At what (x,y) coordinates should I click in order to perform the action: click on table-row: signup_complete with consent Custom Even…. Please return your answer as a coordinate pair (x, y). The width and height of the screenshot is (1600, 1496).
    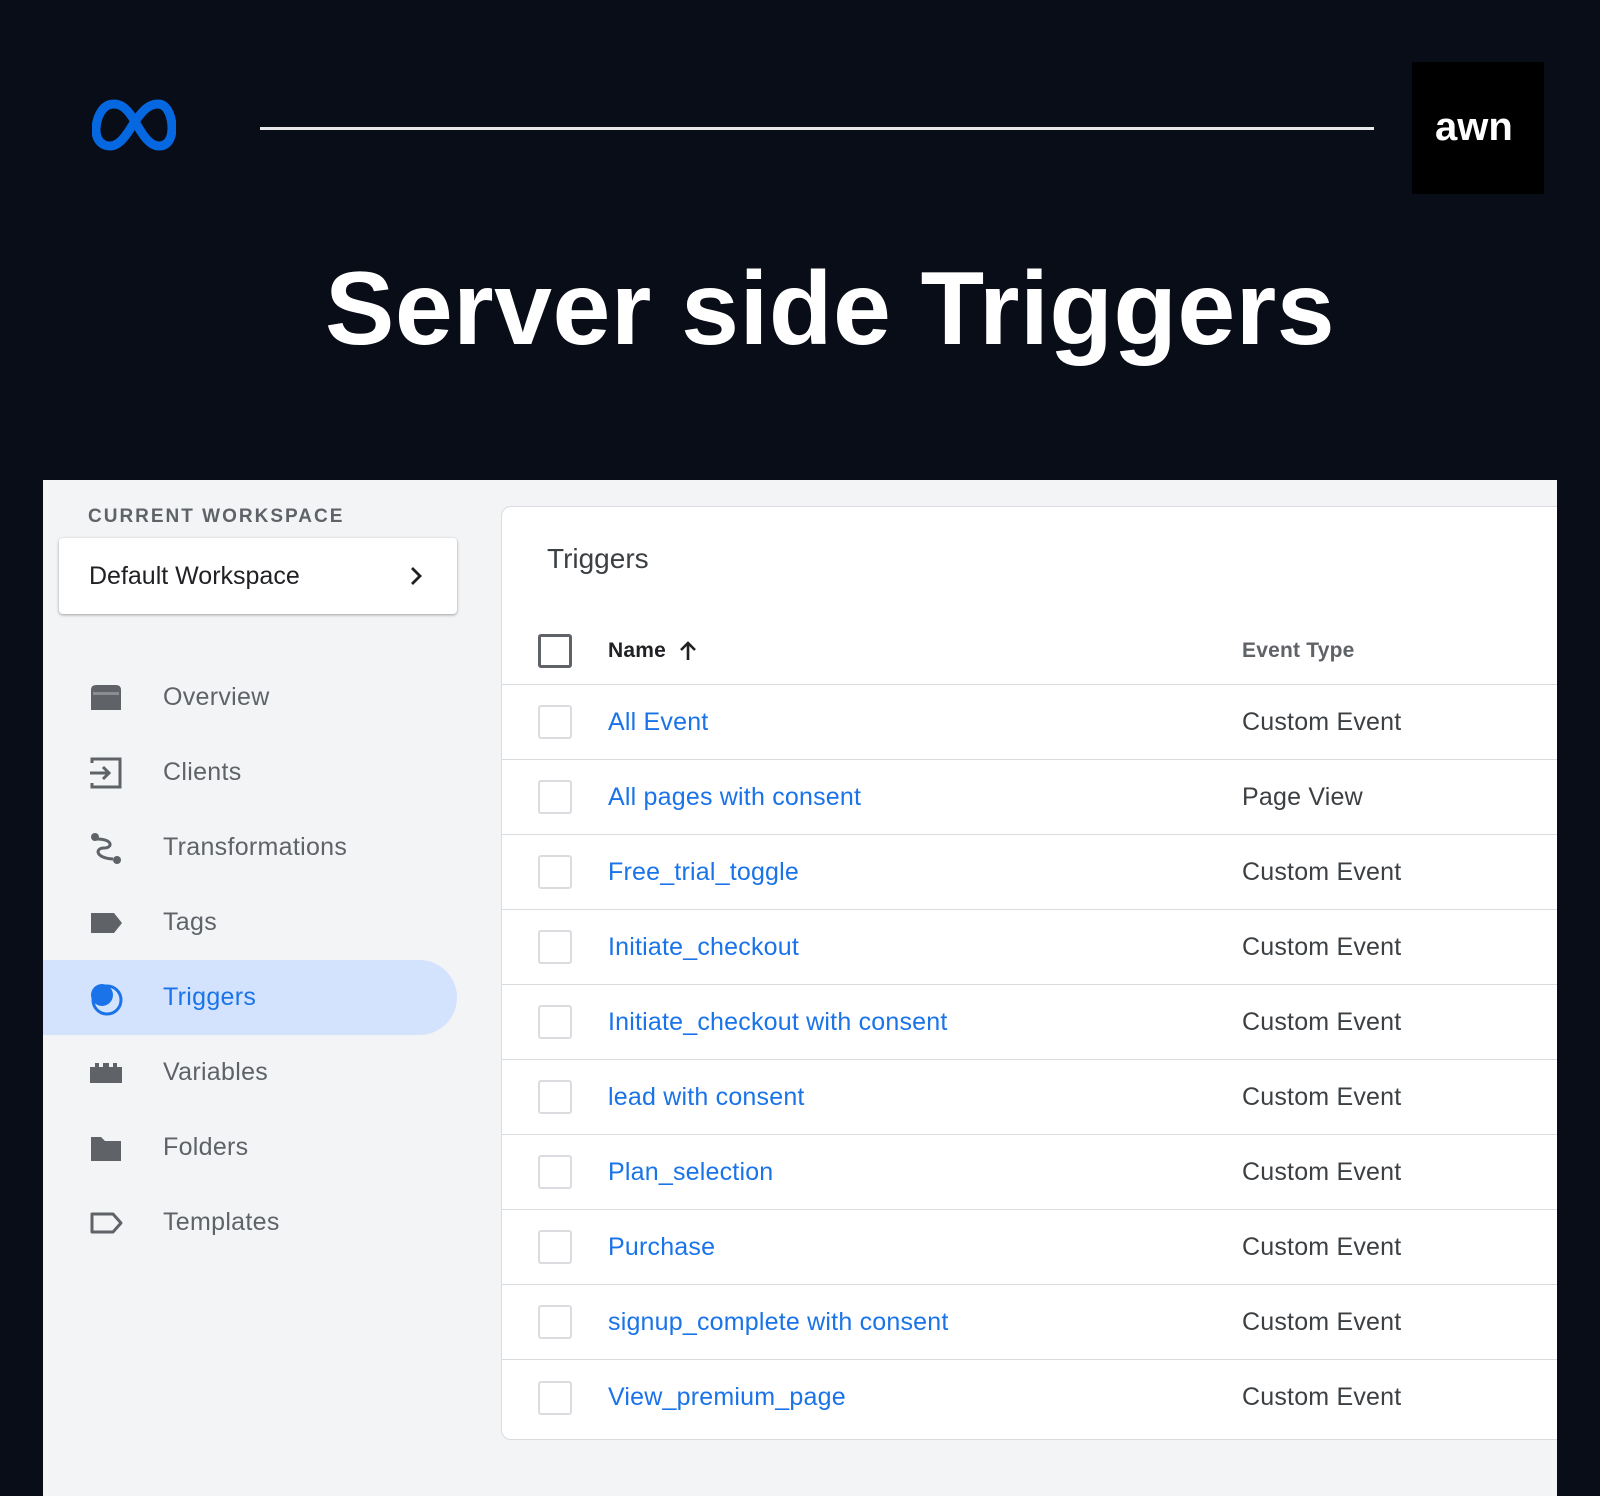
    Looking at the image, I should click on (1029, 1322).